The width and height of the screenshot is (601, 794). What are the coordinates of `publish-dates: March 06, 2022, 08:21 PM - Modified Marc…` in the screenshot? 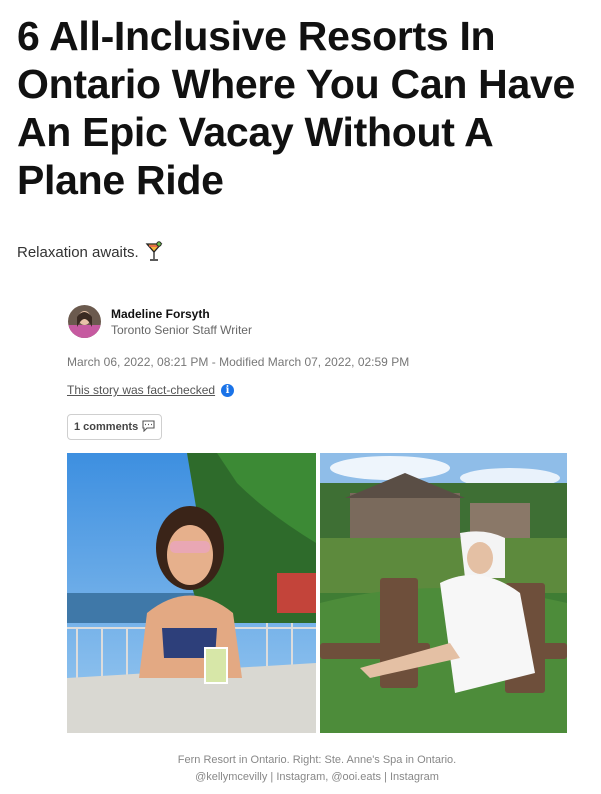 It's located at (238, 362).